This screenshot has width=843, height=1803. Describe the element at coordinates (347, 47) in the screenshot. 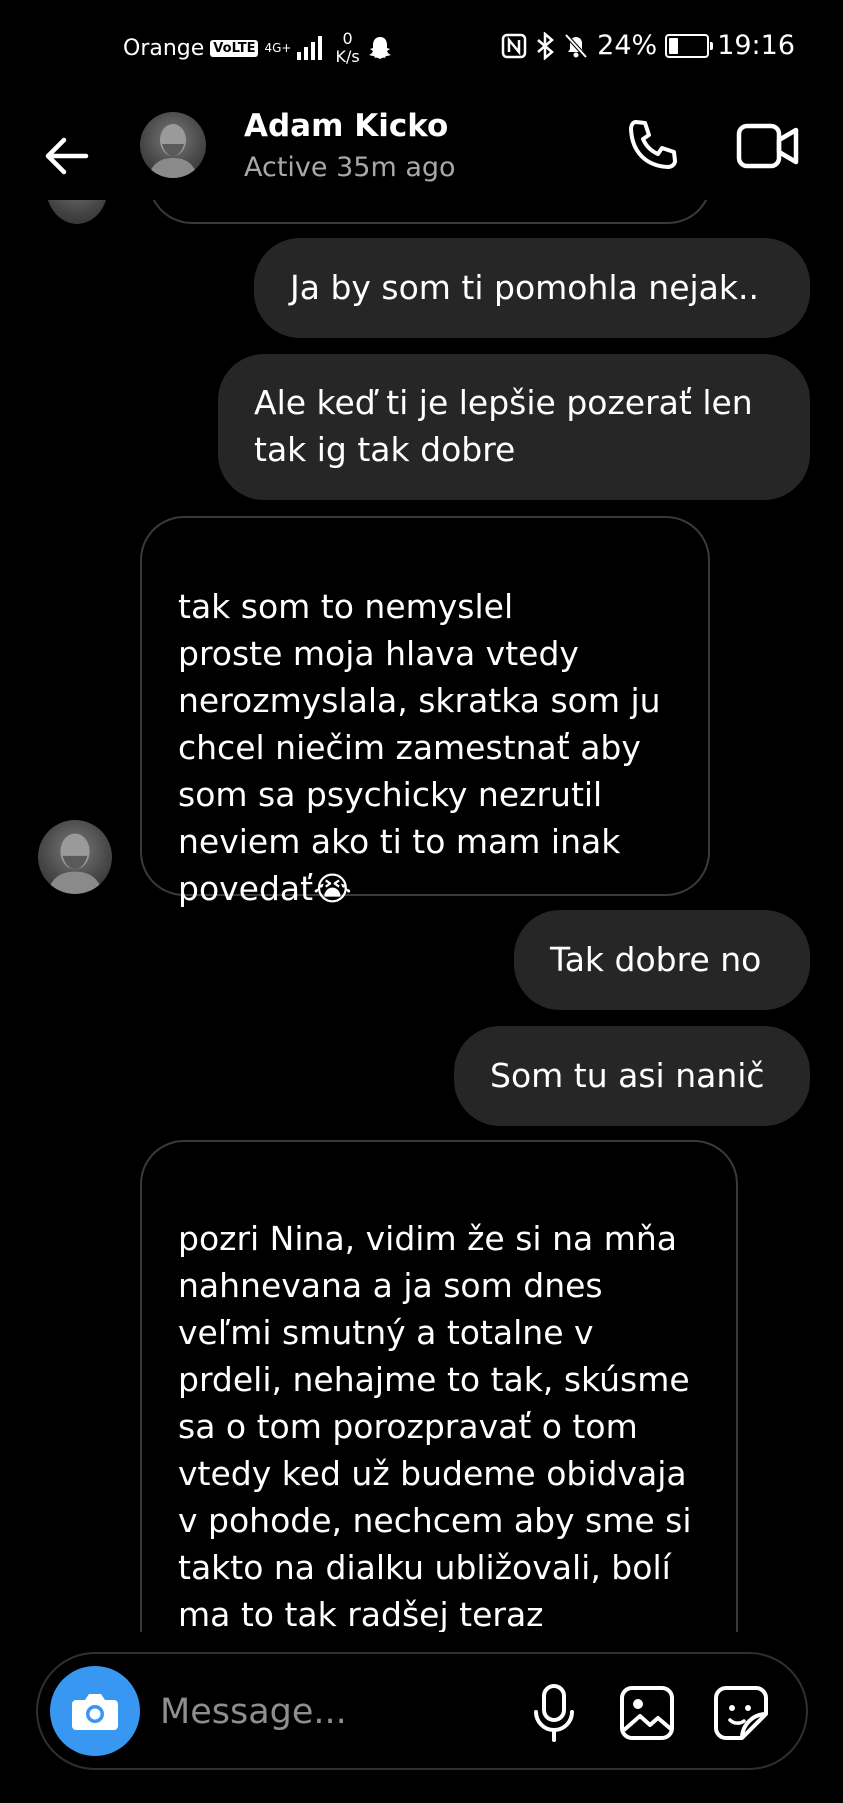

I see `network-speed: 0 K/s` at that location.